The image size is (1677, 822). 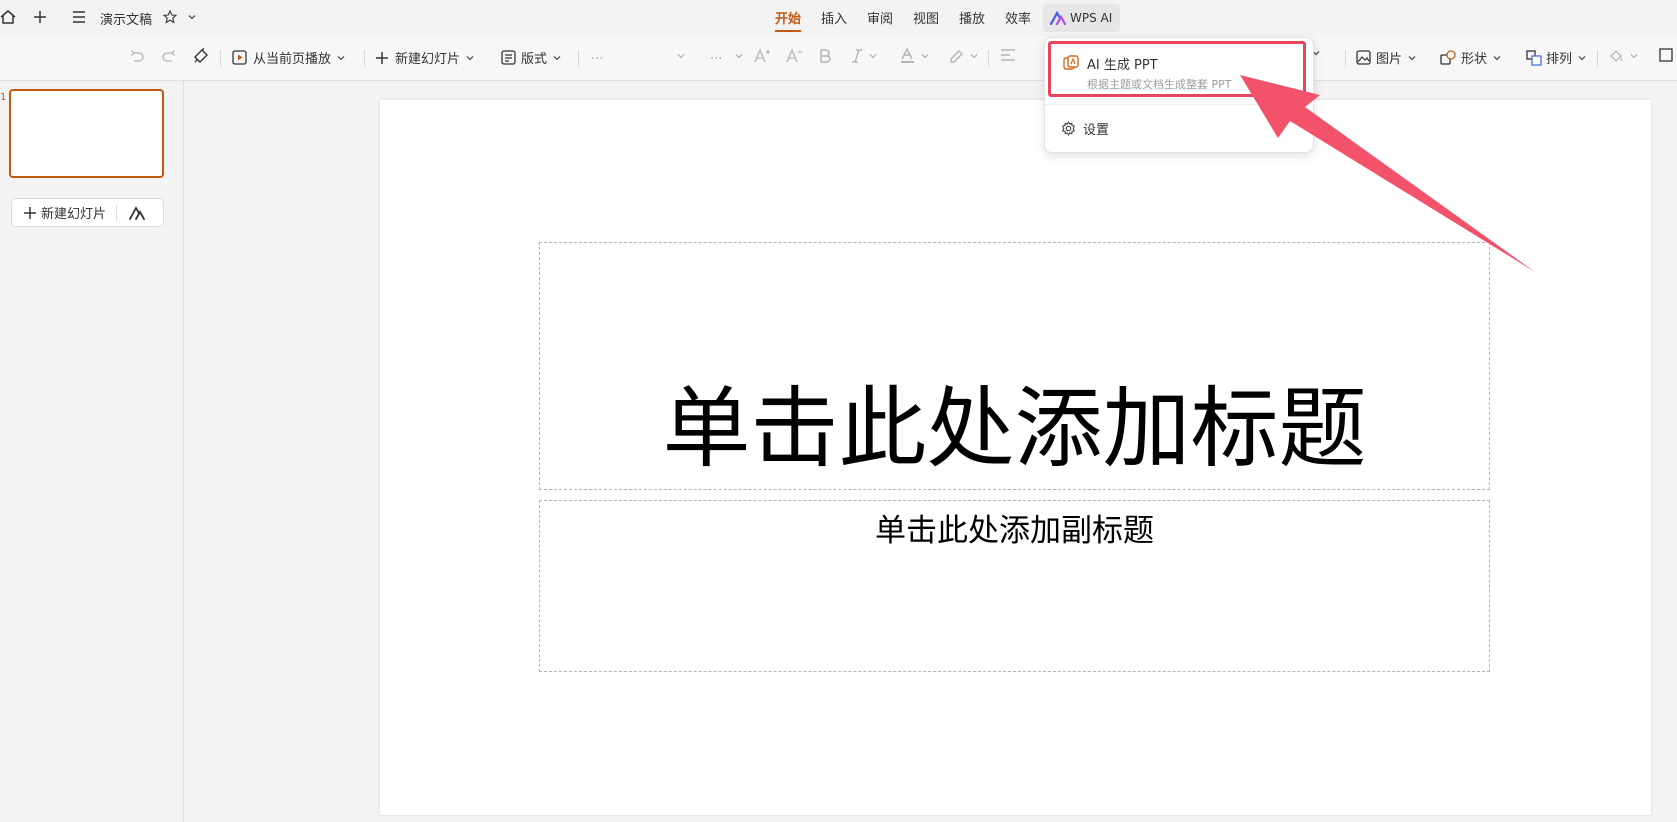 I want to click on title-dropdown, so click(x=192, y=17).